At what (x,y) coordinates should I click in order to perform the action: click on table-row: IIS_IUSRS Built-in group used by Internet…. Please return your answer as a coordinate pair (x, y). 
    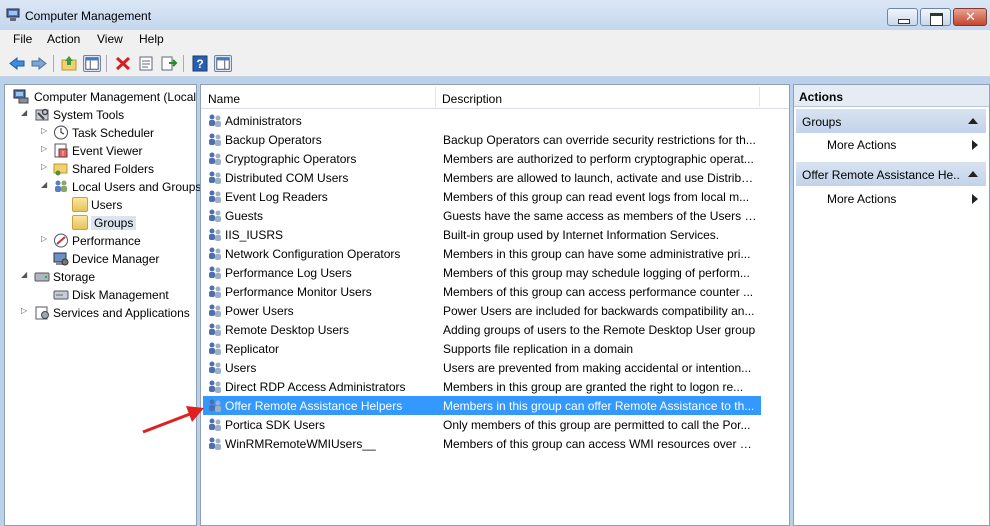
    Looking at the image, I should click on (482, 234).